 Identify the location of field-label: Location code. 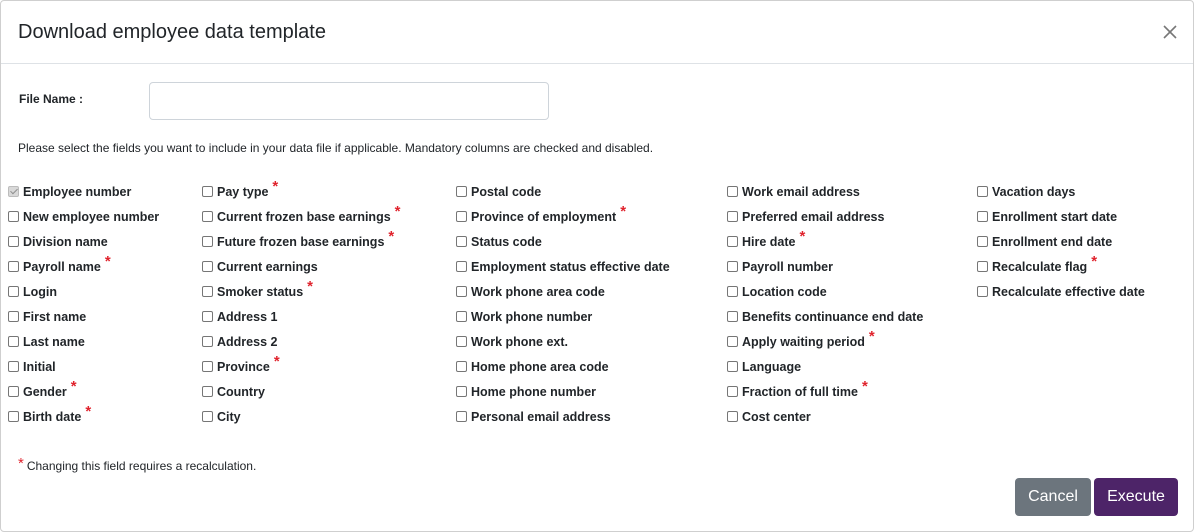
(784, 292).